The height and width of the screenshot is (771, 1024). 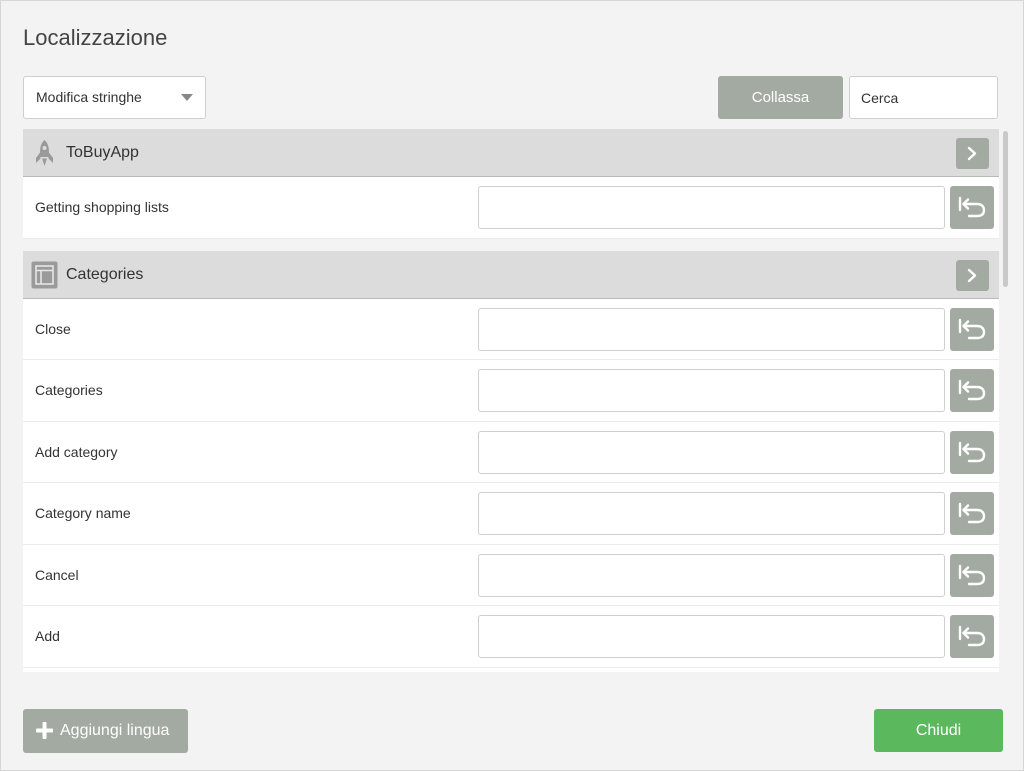 I want to click on layout-icon, so click(x=44, y=275).